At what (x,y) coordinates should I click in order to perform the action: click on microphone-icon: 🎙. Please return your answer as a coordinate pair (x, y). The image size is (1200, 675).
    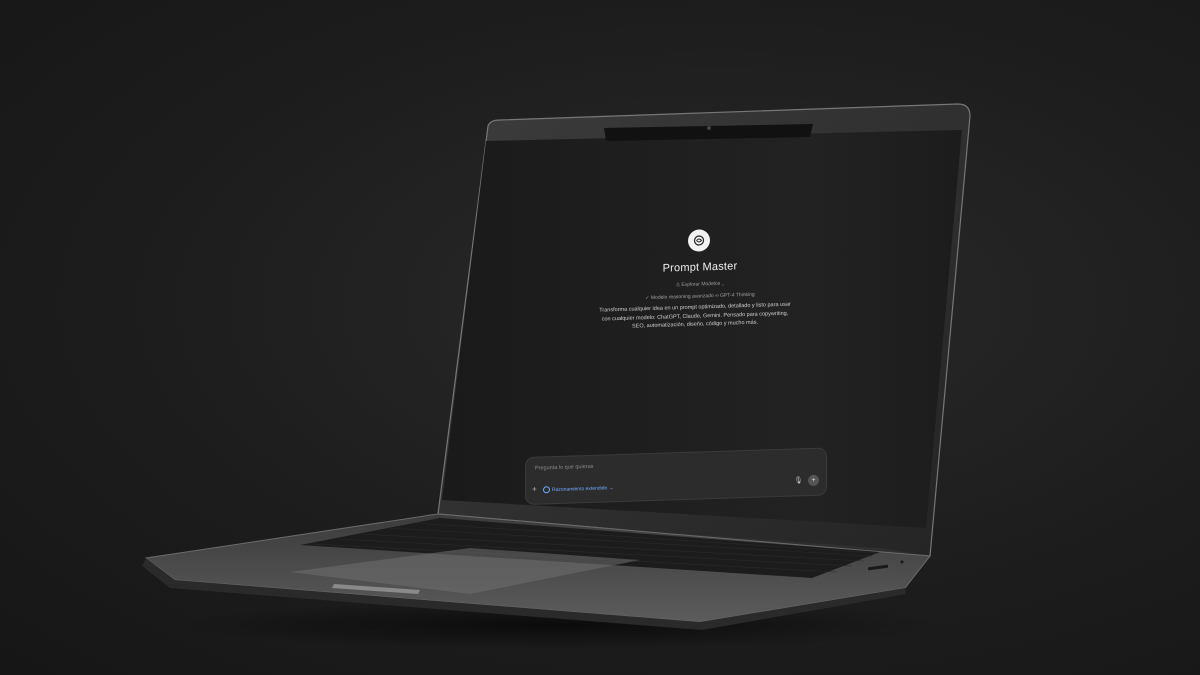
    Looking at the image, I should click on (798, 481).